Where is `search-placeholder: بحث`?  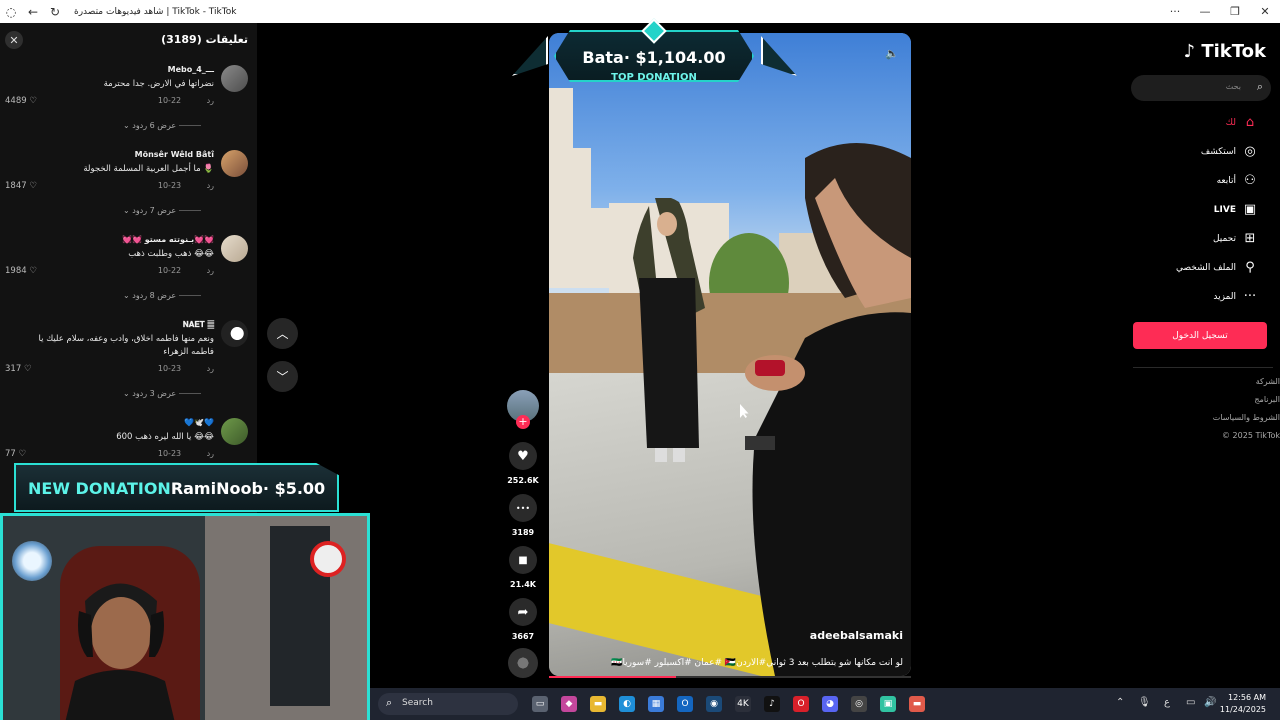 search-placeholder: بحث is located at coordinates (1233, 86).